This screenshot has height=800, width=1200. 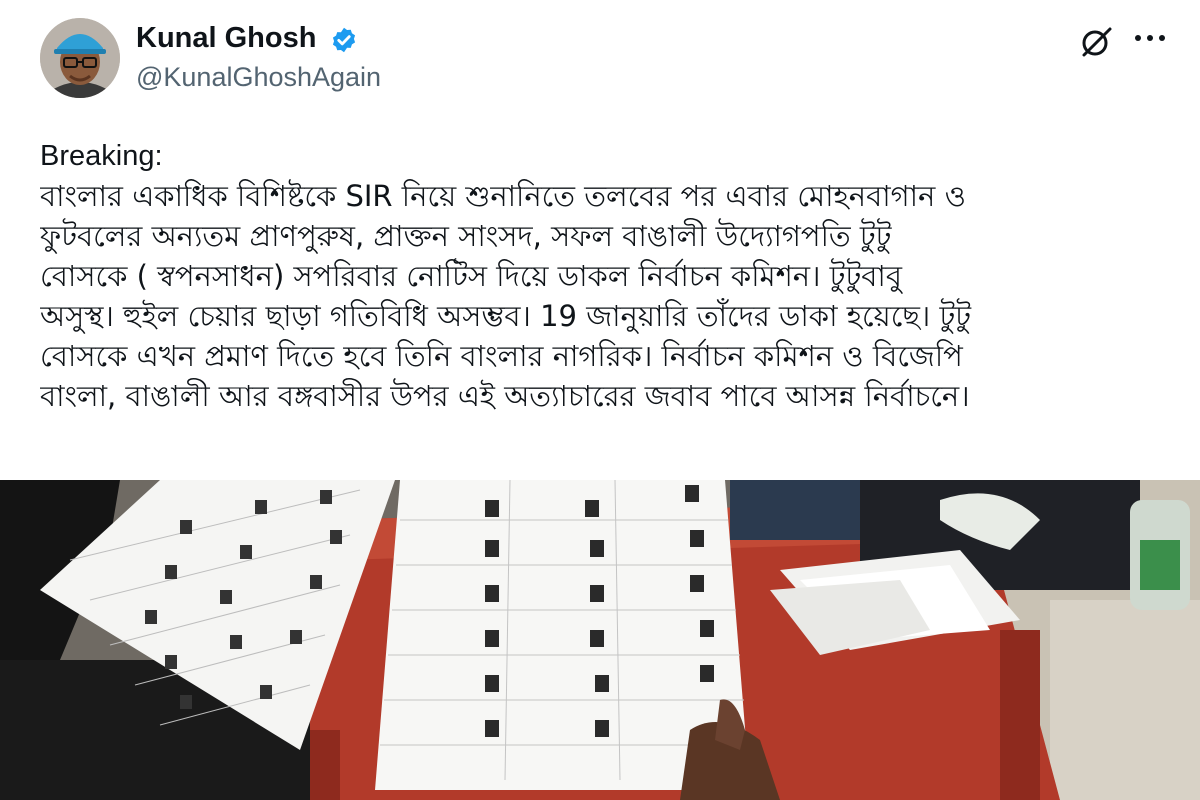 What do you see at coordinates (226, 38) in the screenshot?
I see `author-name: Kunal Ghosh` at bounding box center [226, 38].